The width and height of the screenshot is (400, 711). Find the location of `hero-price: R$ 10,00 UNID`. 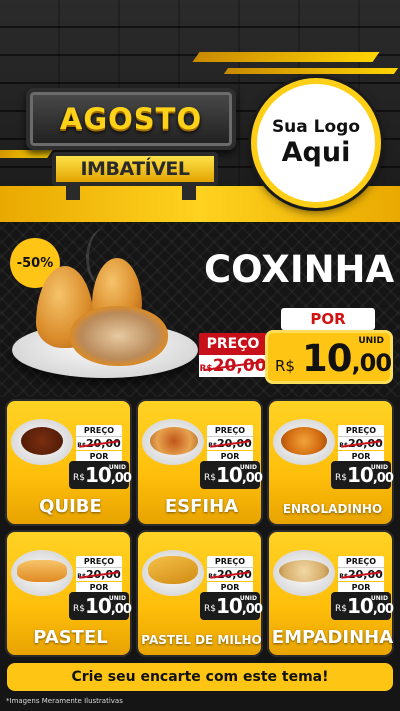

hero-price: R$ 10,00 UNID is located at coordinates (329, 357).